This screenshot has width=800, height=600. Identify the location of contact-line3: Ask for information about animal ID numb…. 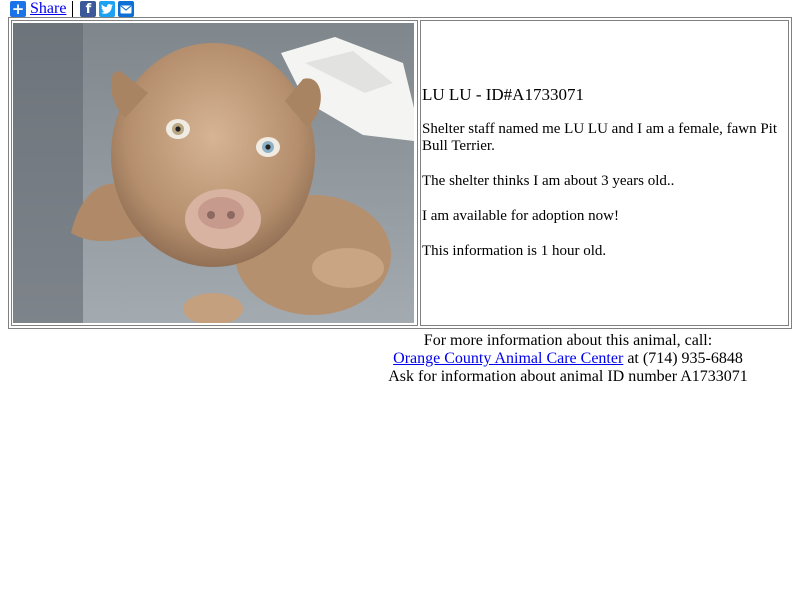
(568, 376).